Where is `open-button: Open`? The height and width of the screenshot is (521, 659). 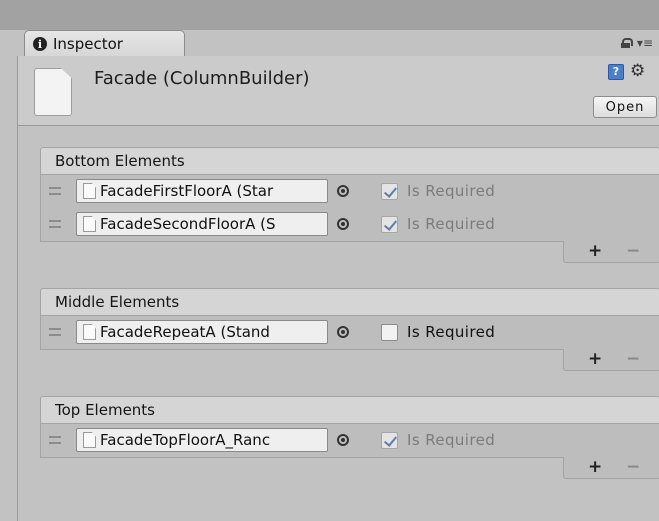
open-button: Open is located at coordinates (625, 107).